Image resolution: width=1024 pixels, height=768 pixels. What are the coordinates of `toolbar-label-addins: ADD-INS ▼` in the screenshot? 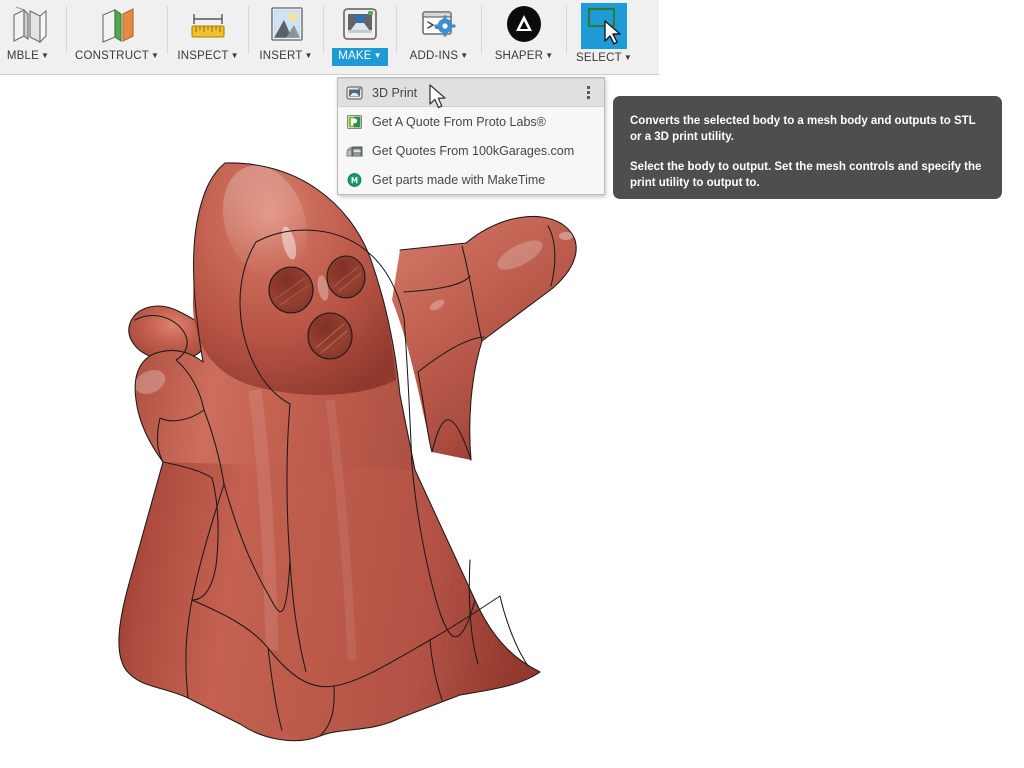 It's located at (439, 57).